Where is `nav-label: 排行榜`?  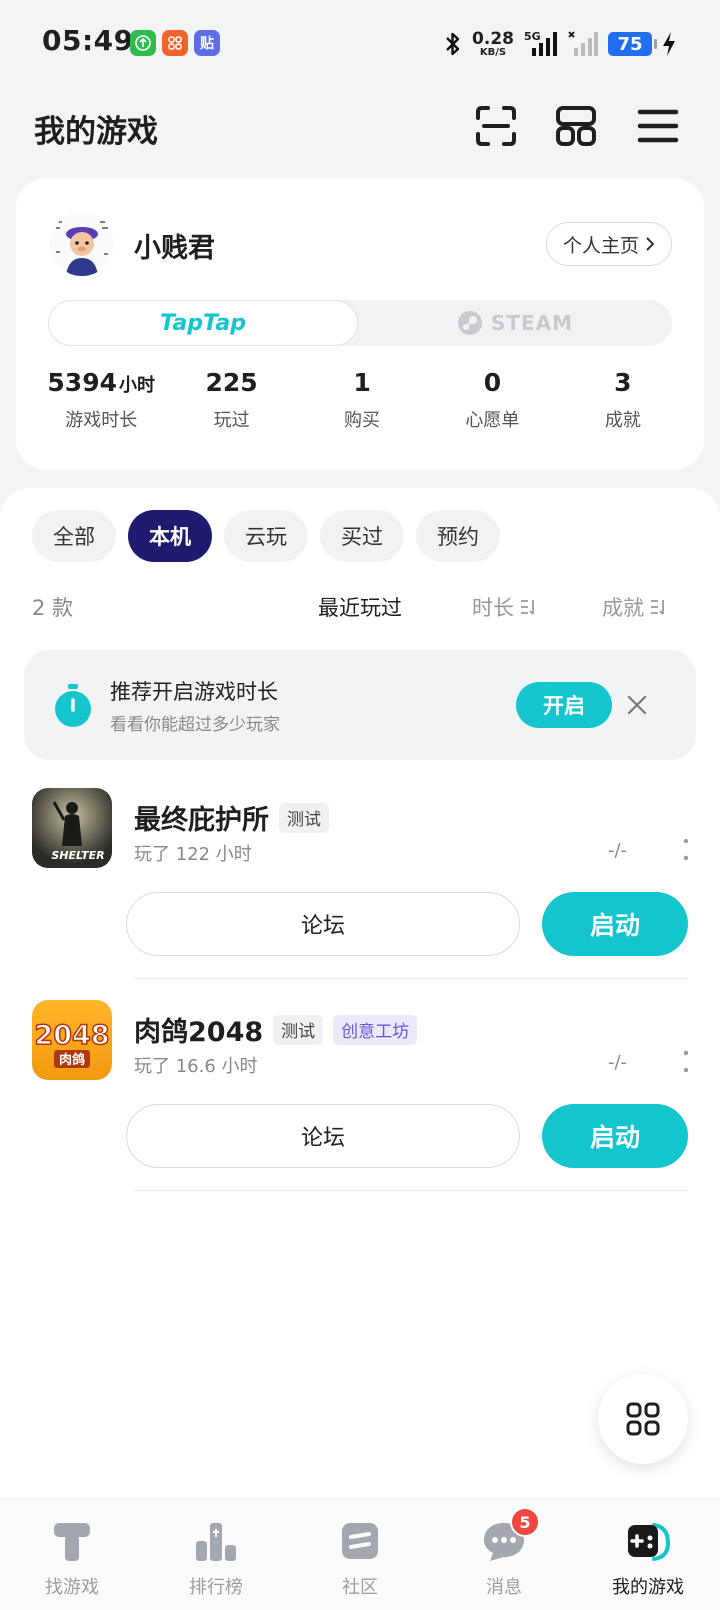 nav-label: 排行榜 is located at coordinates (216, 1587).